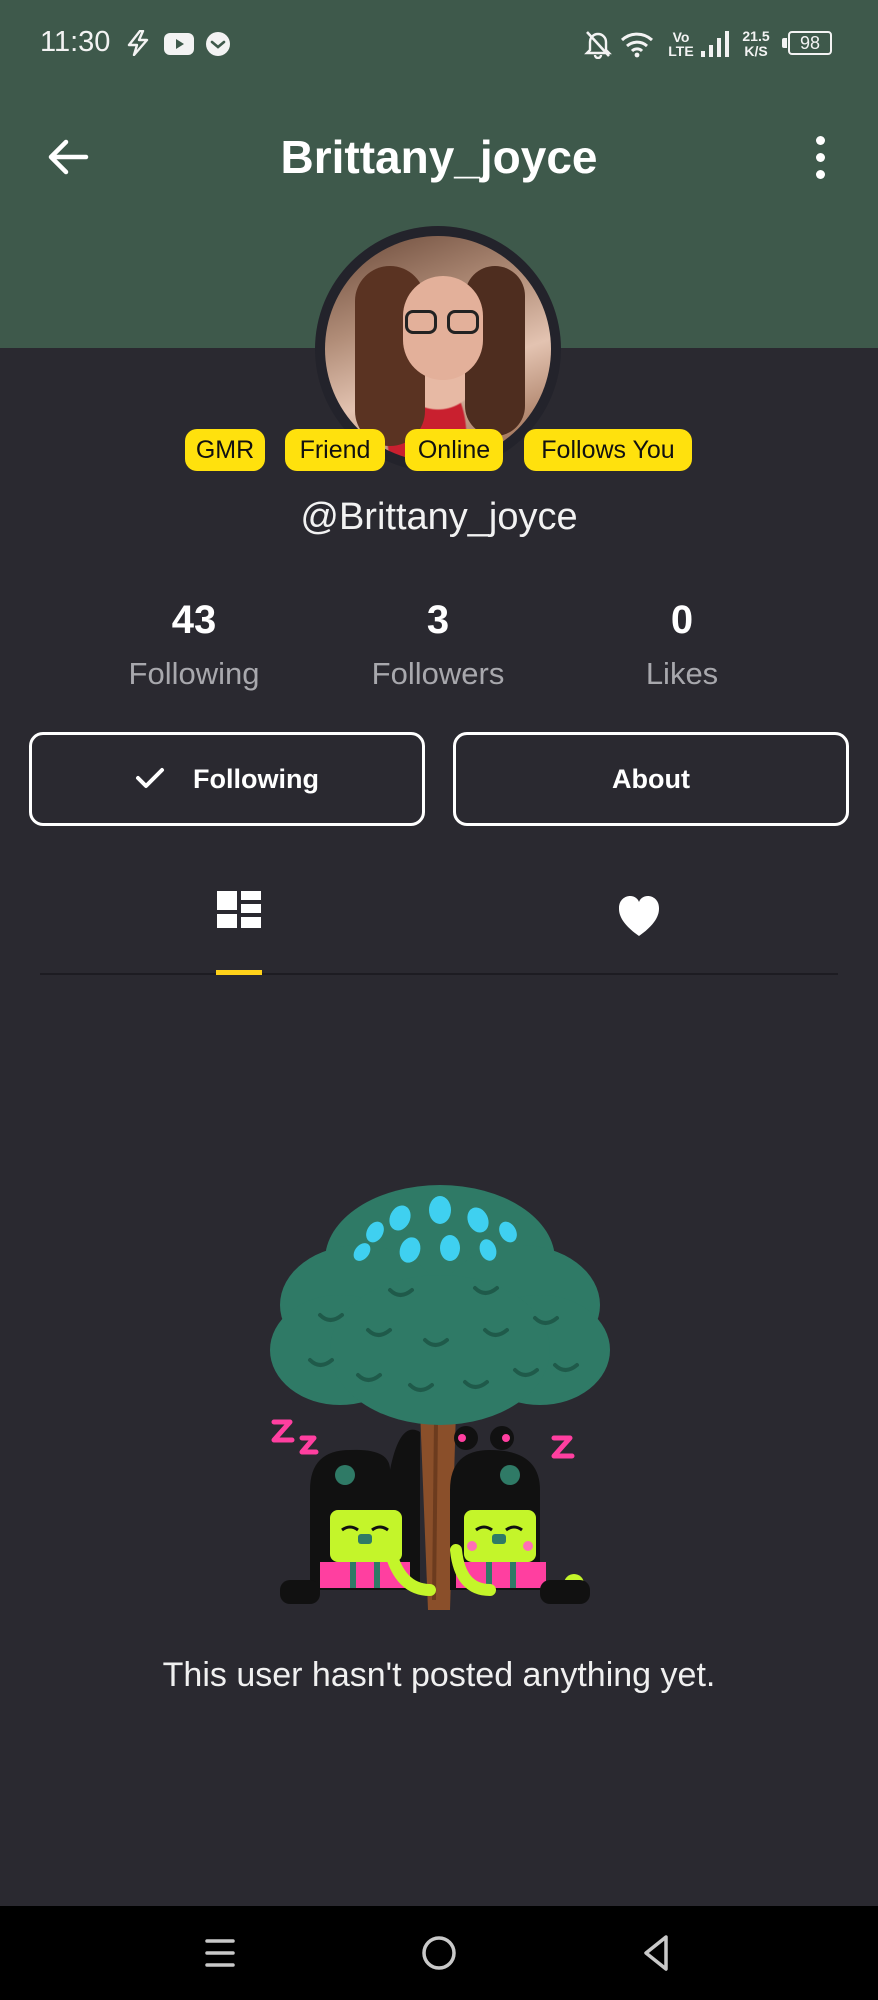 This screenshot has width=878, height=2000. I want to click on about-button: About, so click(651, 779).